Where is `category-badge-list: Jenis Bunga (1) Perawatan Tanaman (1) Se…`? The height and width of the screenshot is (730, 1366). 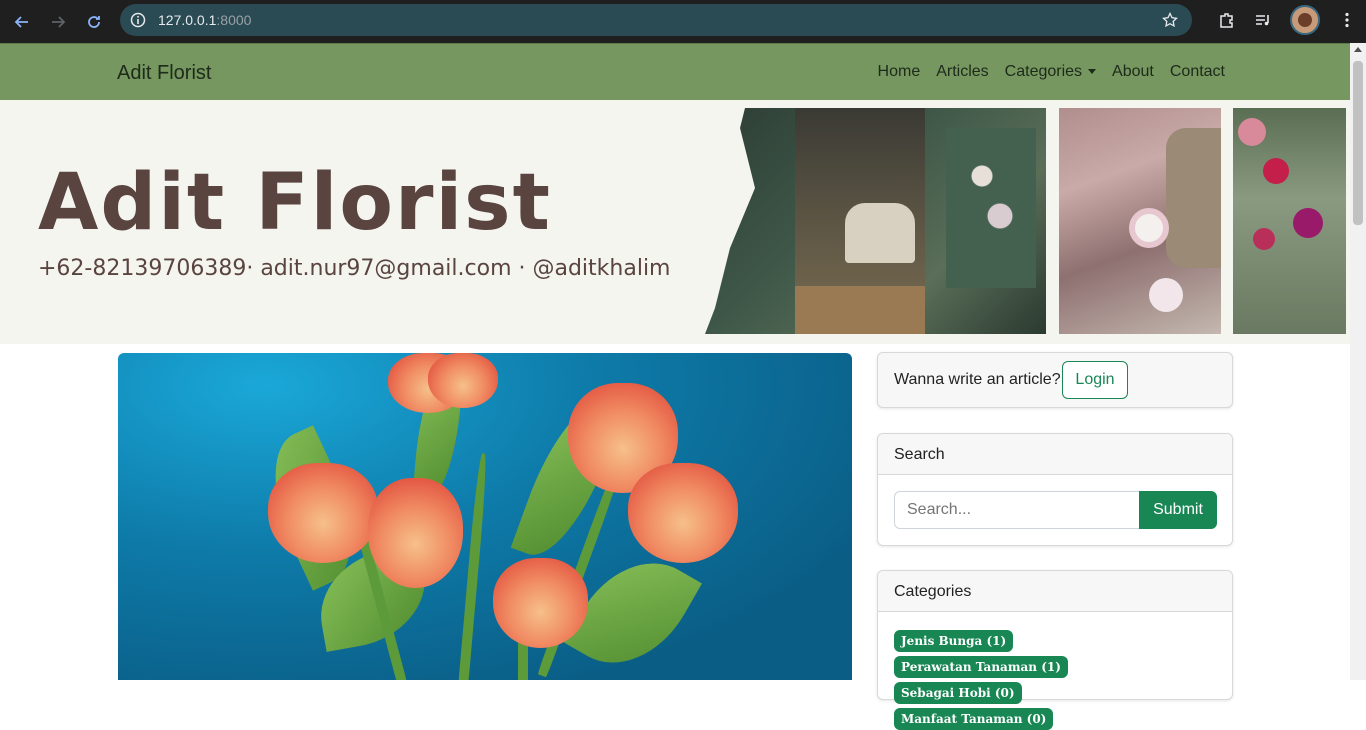 category-badge-list: Jenis Bunga (1) Perawatan Tanaman (1) Se… is located at coordinates (1028, 671).